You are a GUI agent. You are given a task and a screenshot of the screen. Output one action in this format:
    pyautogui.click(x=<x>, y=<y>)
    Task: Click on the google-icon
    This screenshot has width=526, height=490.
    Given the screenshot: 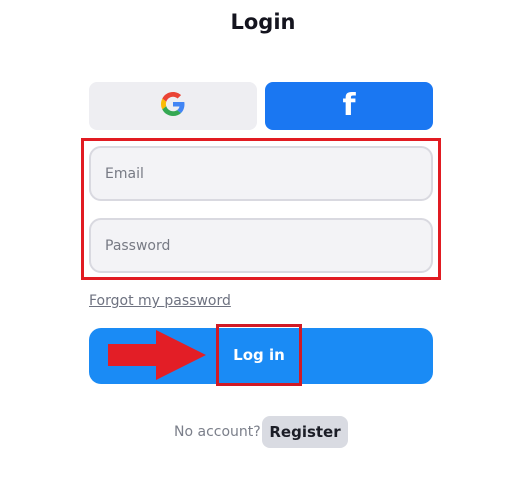 What is the action you would take?
    pyautogui.click(x=173, y=106)
    